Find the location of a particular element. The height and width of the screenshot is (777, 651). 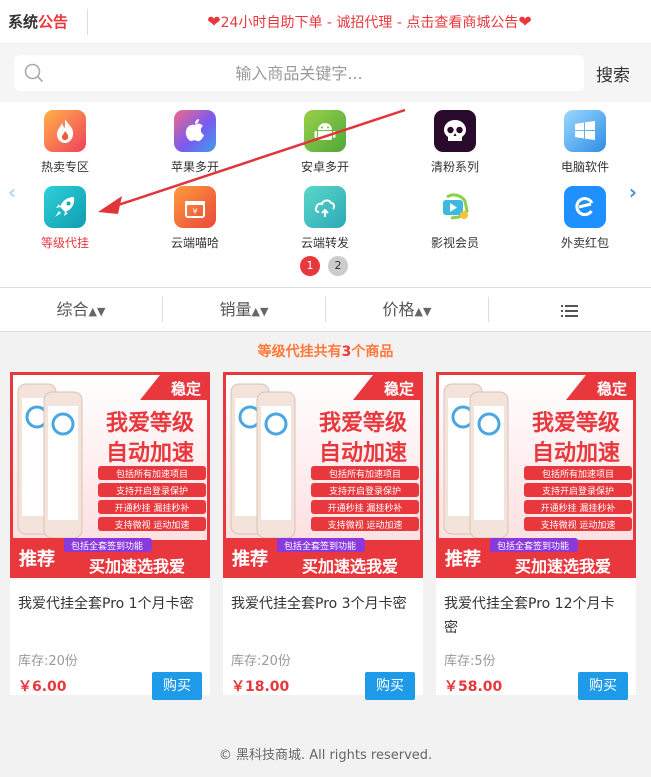

search-icon is located at coordinates (34, 73).